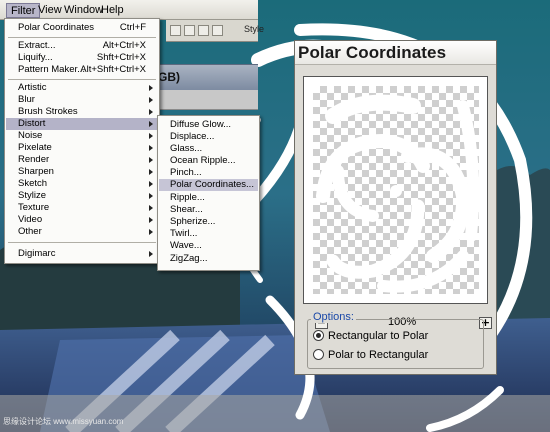  Describe the element at coordinates (82, 172) in the screenshot. I see `menu-item-sharpen: Sharpen` at that location.